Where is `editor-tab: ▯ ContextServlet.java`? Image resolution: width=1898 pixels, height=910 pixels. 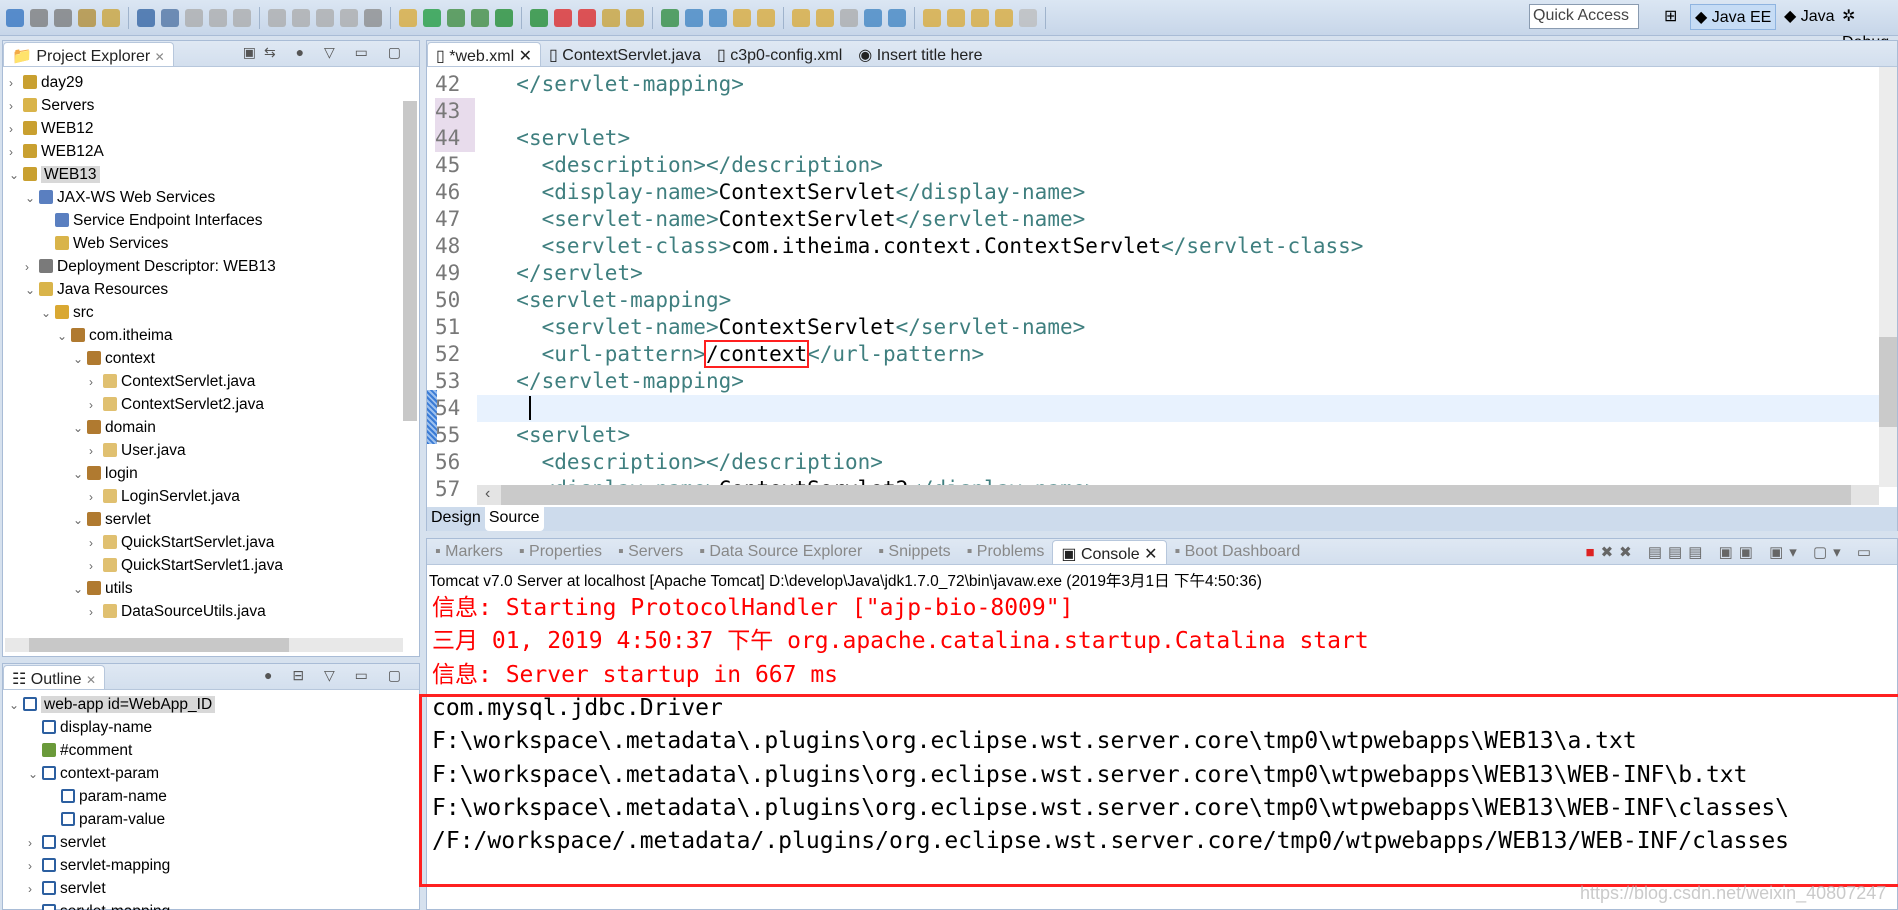 editor-tab: ▯ ContextServlet.java is located at coordinates (625, 54).